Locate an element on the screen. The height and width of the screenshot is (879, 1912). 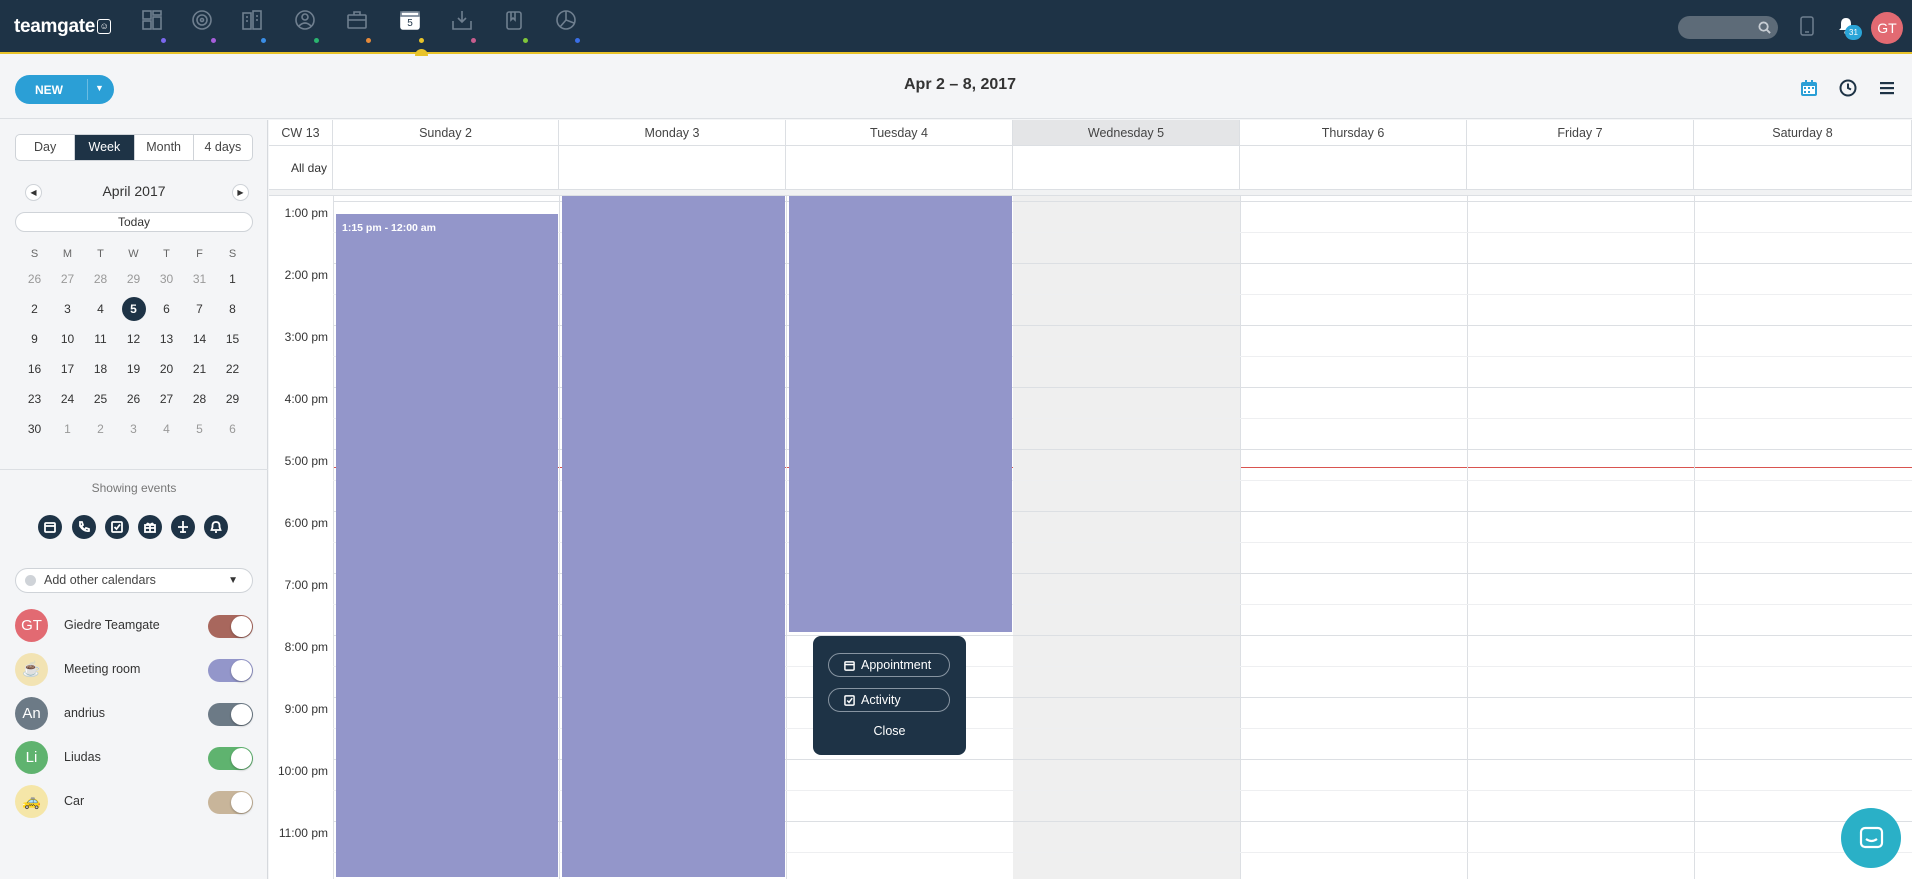
mini-calendar-day: 15 is located at coordinates (232, 339).